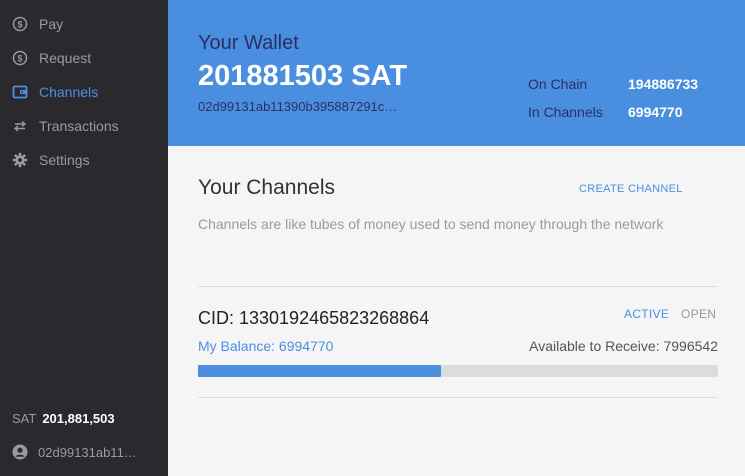 Image resolution: width=745 pixels, height=476 pixels. I want to click on create-channel-button: CREATE CHANNEL, so click(631, 189).